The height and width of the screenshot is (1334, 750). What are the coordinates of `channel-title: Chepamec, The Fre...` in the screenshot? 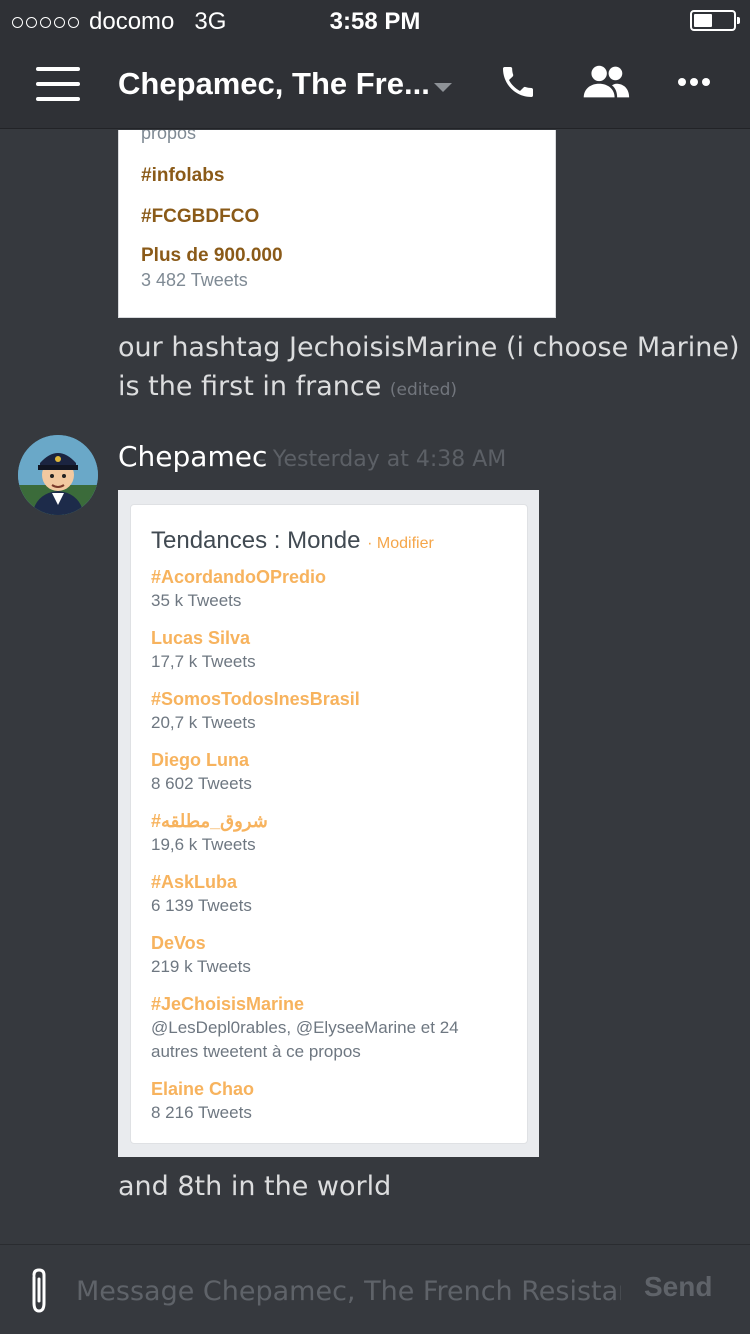 It's located at (274, 84).